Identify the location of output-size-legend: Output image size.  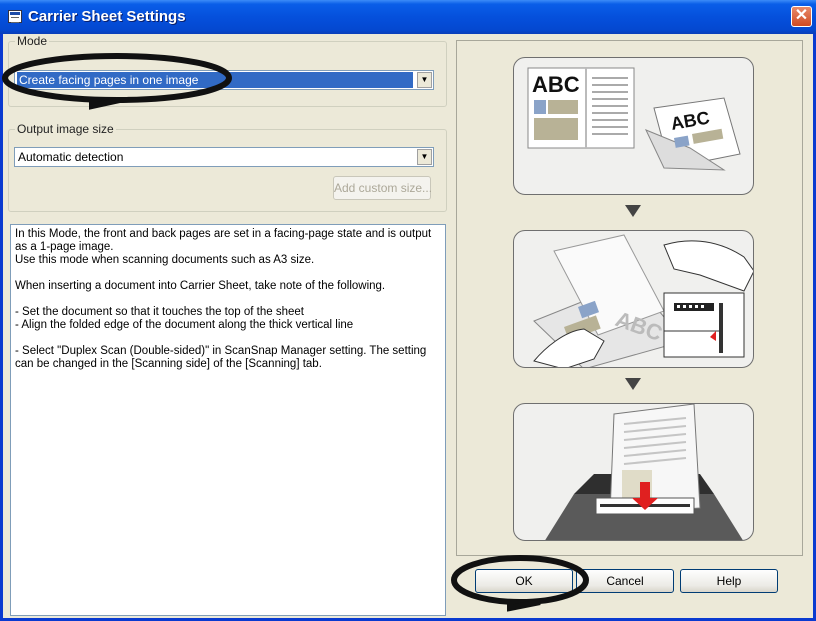
(65, 129).